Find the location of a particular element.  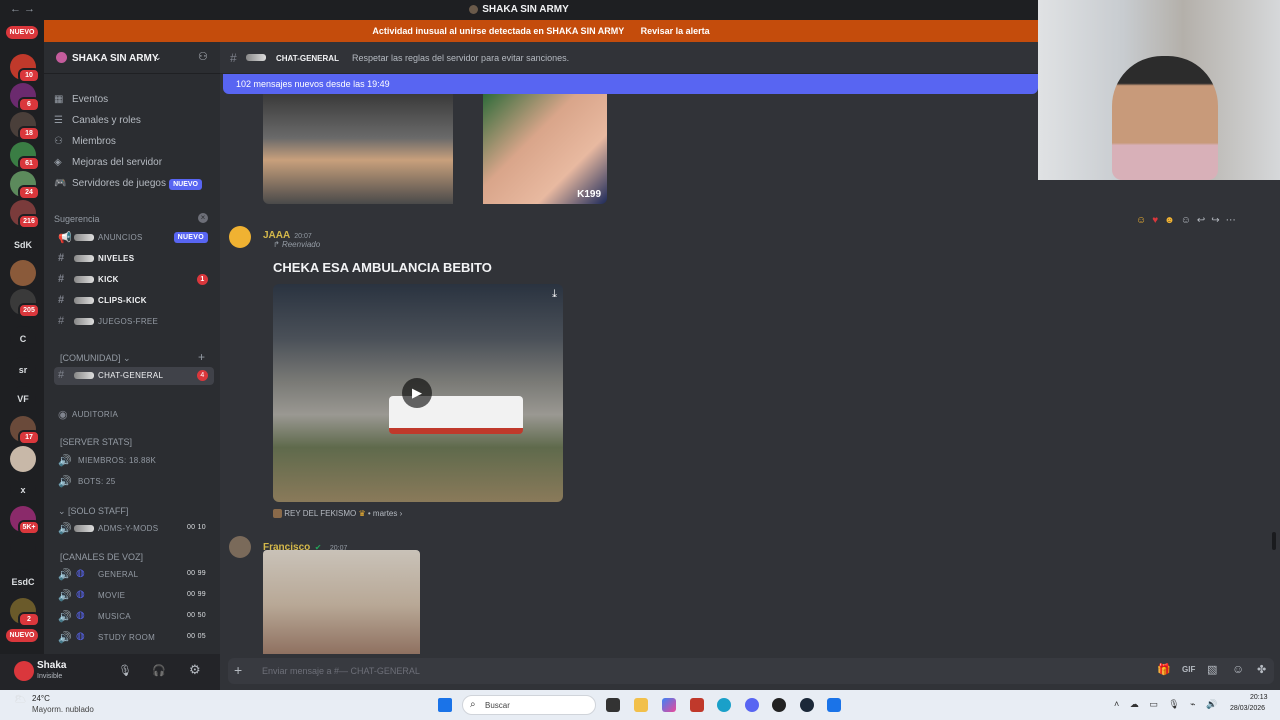

channel-adms-y-mods: 🔊 ADMS-Y-MODS 00 10 is located at coordinates (134, 529).